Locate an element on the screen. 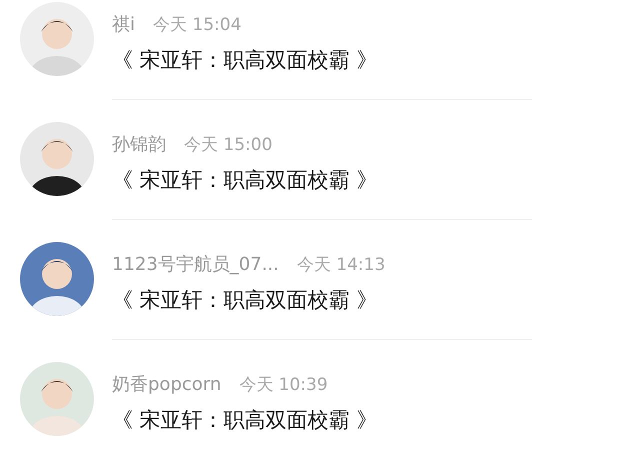 The height and width of the screenshot is (449, 640). message-time: 今天 10:39 is located at coordinates (283, 385).